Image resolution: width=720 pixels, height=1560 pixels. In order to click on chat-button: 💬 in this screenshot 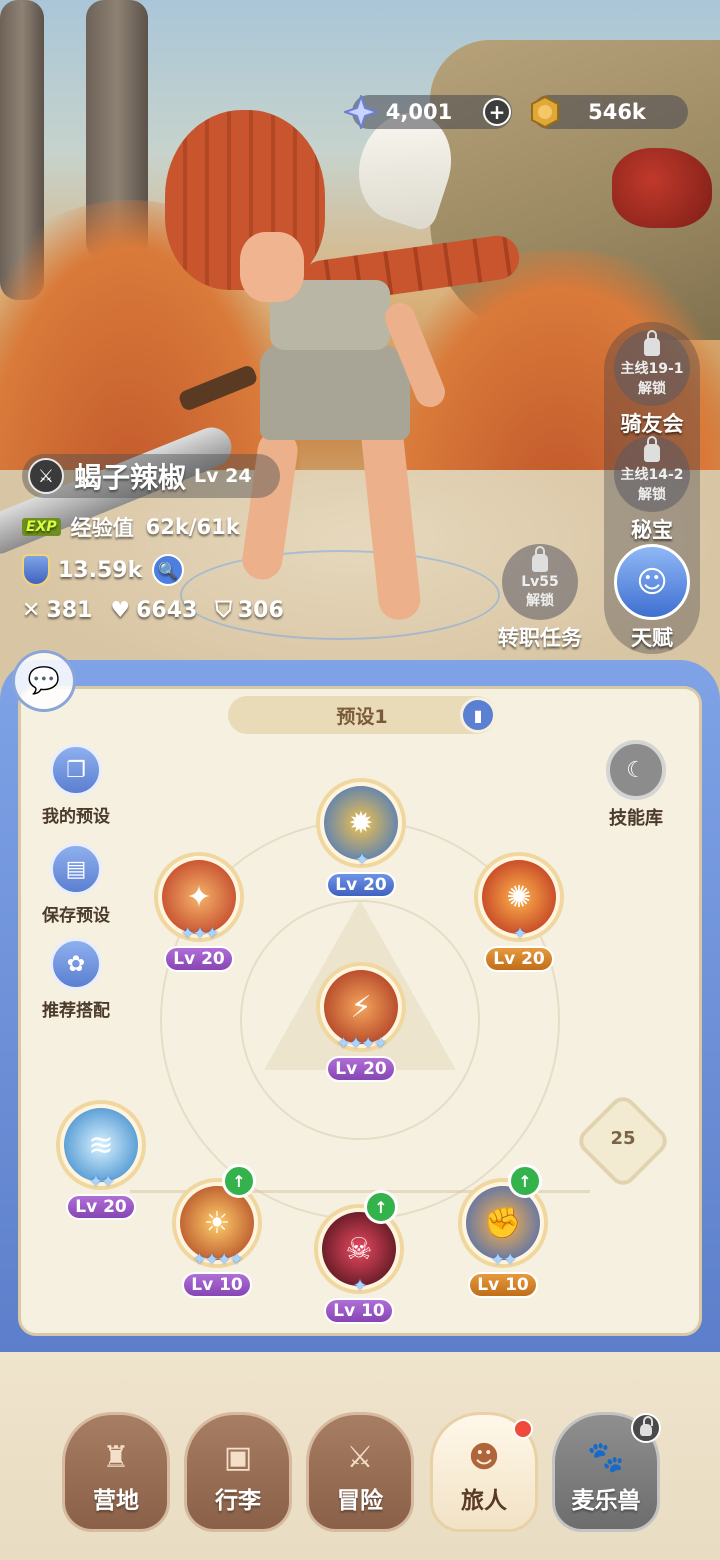, I will do `click(44, 681)`.